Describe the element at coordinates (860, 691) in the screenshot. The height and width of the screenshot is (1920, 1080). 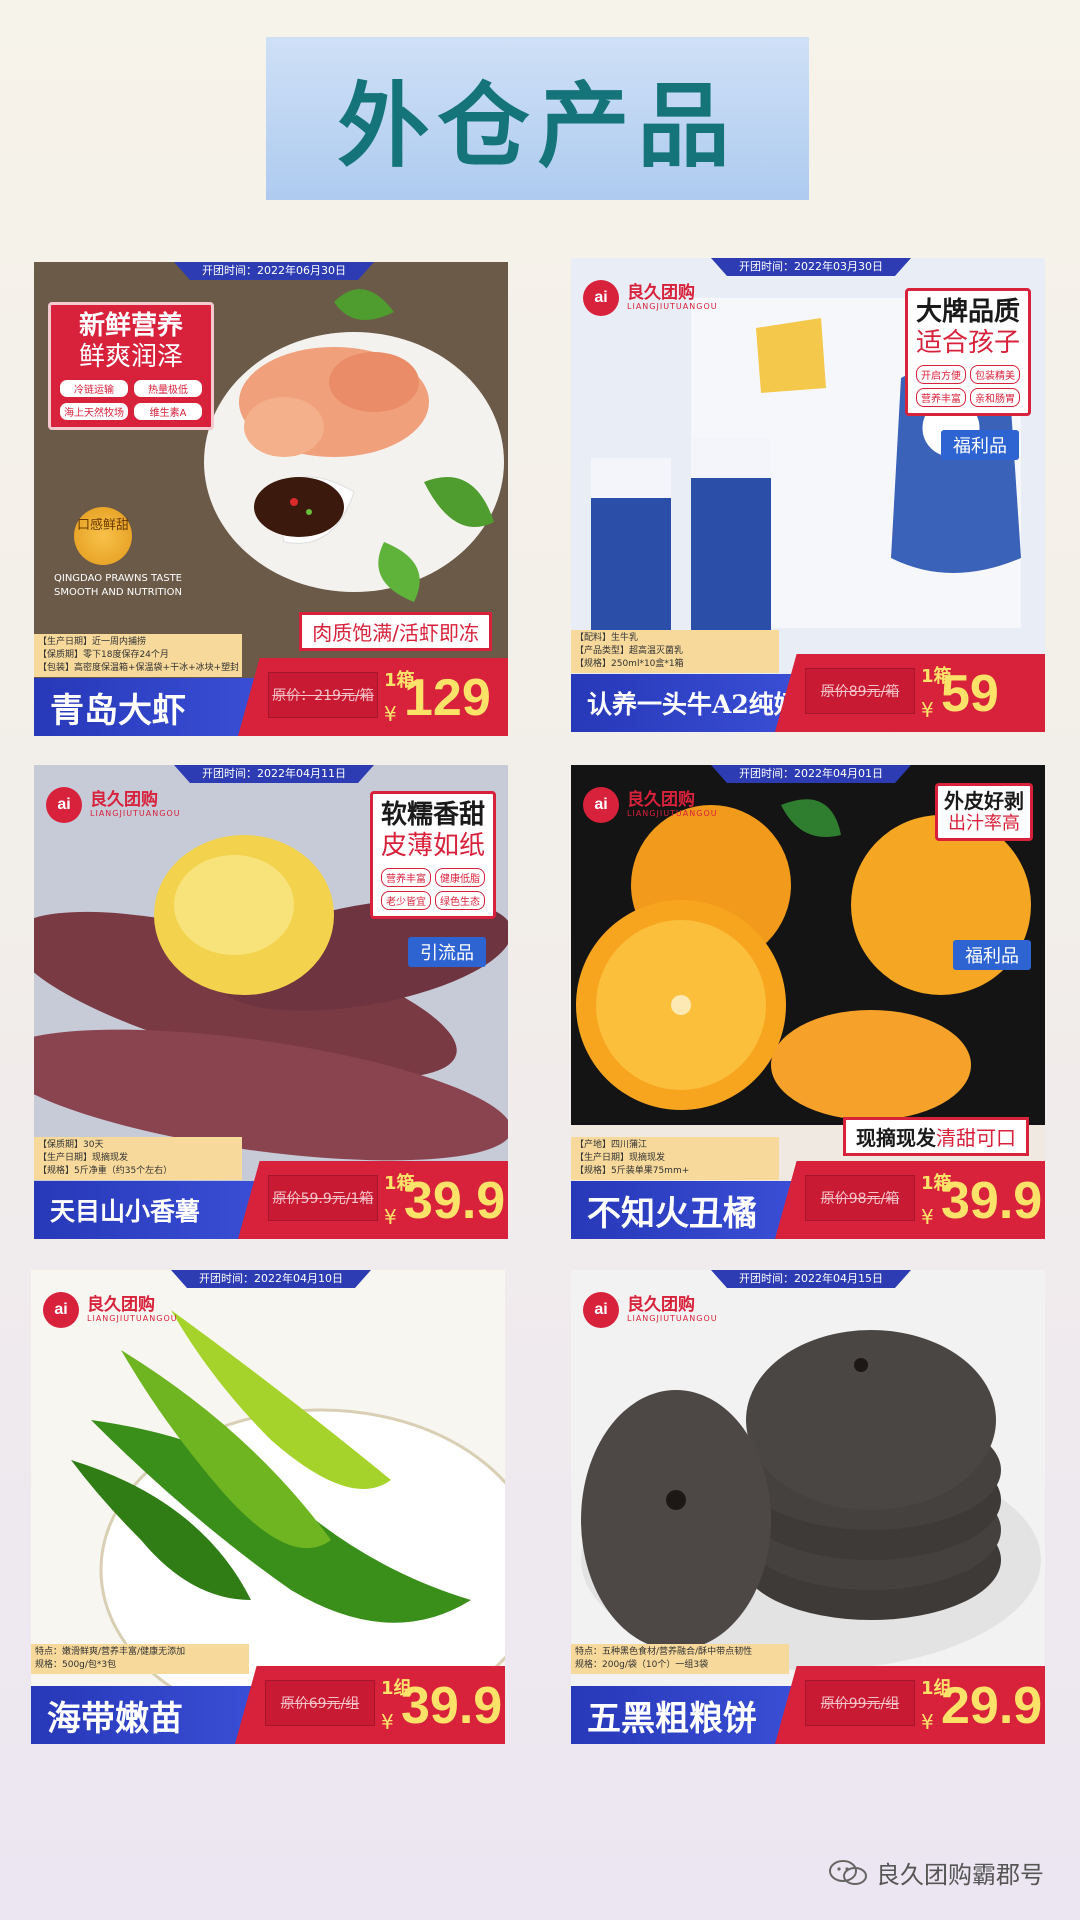
I see `original-price: 原价89元/箱` at that location.